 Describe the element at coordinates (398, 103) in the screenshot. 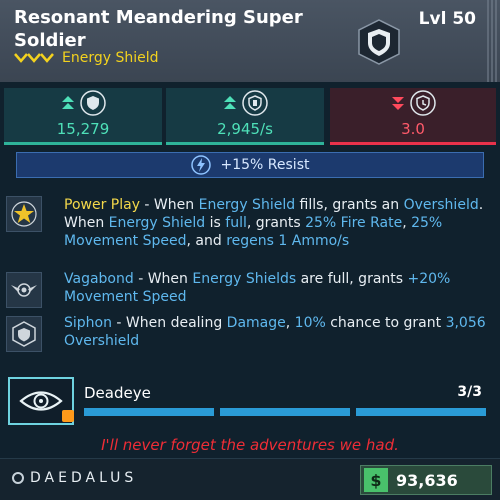

I see `down-arrows-icon` at that location.